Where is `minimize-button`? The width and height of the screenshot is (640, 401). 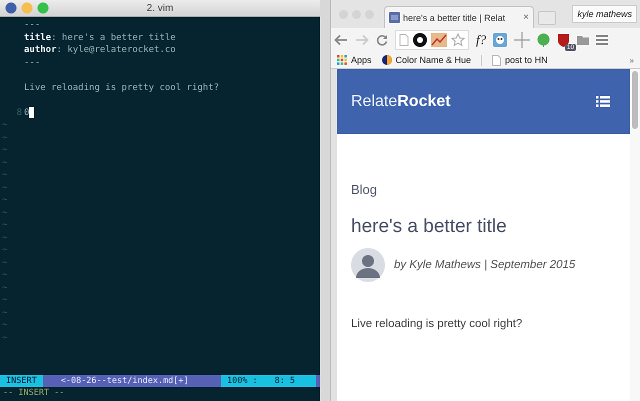 minimize-button is located at coordinates (27, 8).